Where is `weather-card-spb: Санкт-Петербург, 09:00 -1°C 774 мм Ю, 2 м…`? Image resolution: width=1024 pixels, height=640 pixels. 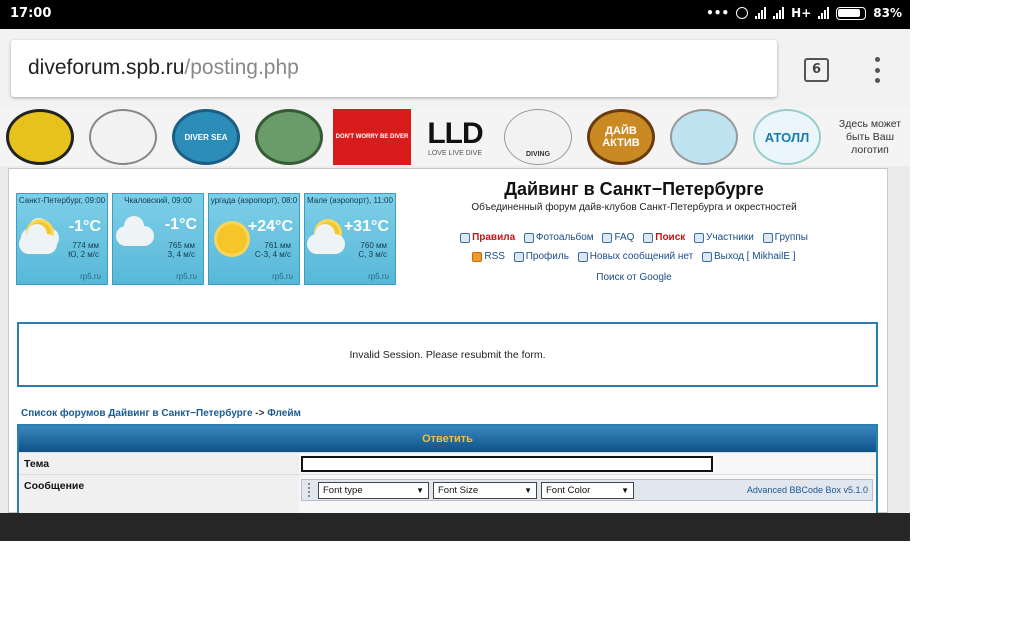
weather-card-spb: Санкт-Петербург, 09:00 -1°C 774 мм Ю, 2 м… is located at coordinates (62, 239).